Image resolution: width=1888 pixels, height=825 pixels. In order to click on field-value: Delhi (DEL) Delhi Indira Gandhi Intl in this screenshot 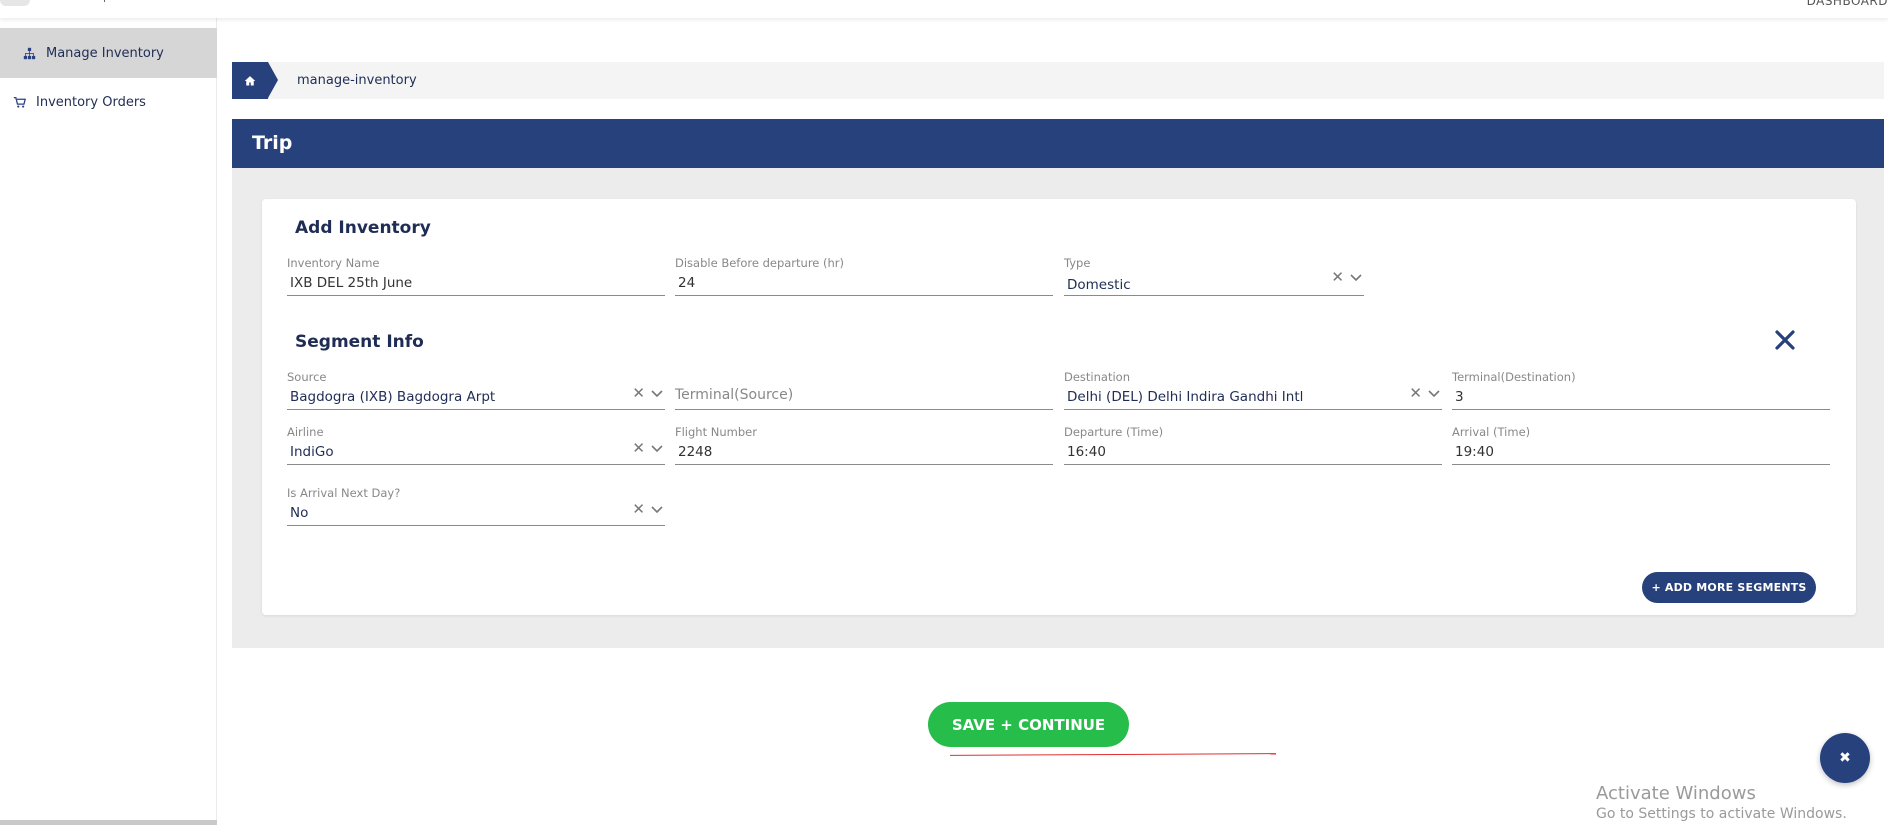, I will do `click(1185, 397)`.